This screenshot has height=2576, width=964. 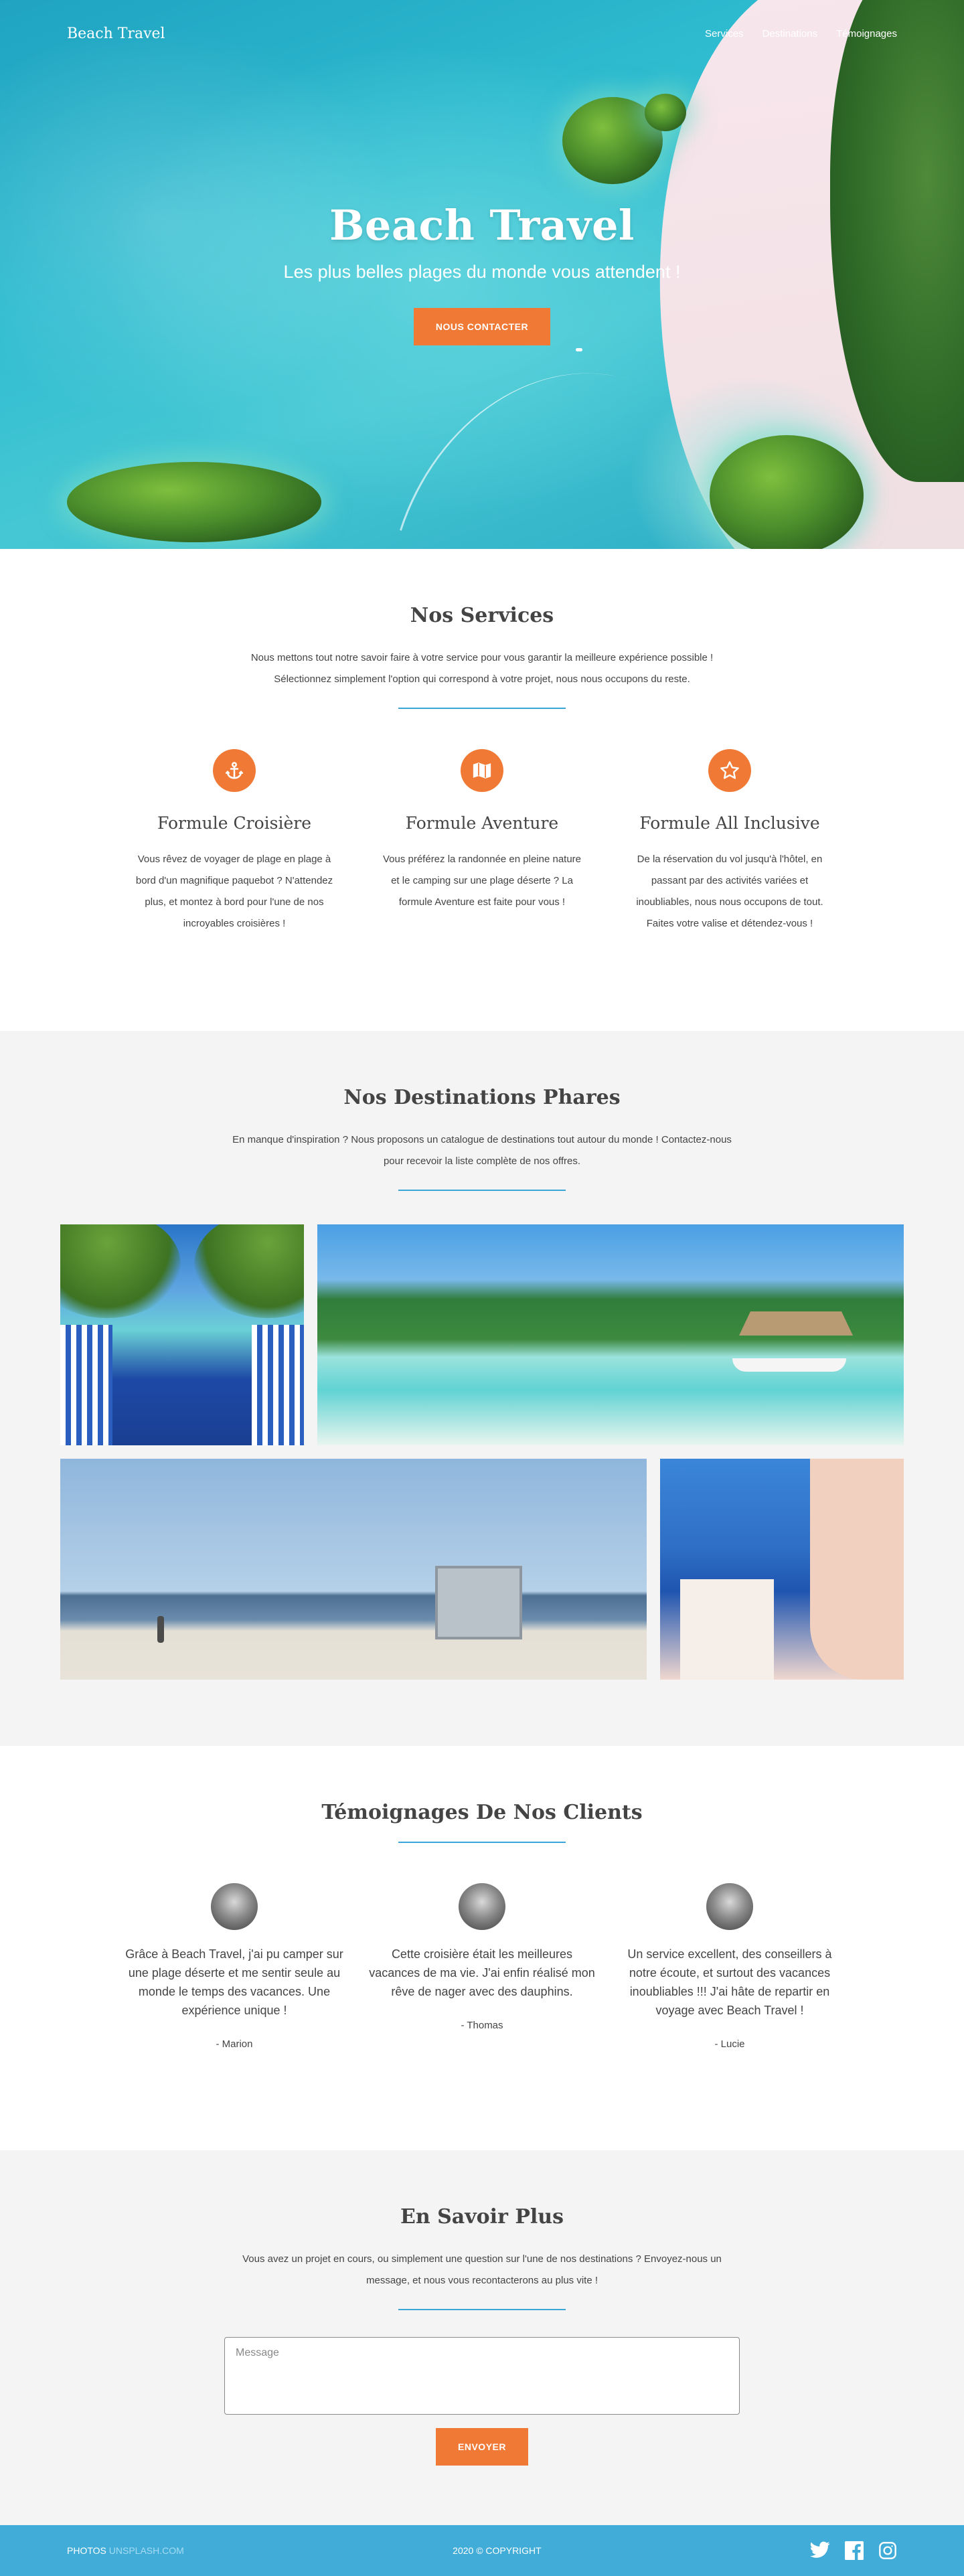 I want to click on credit-prefix: PHOTOS, so click(x=86, y=2551).